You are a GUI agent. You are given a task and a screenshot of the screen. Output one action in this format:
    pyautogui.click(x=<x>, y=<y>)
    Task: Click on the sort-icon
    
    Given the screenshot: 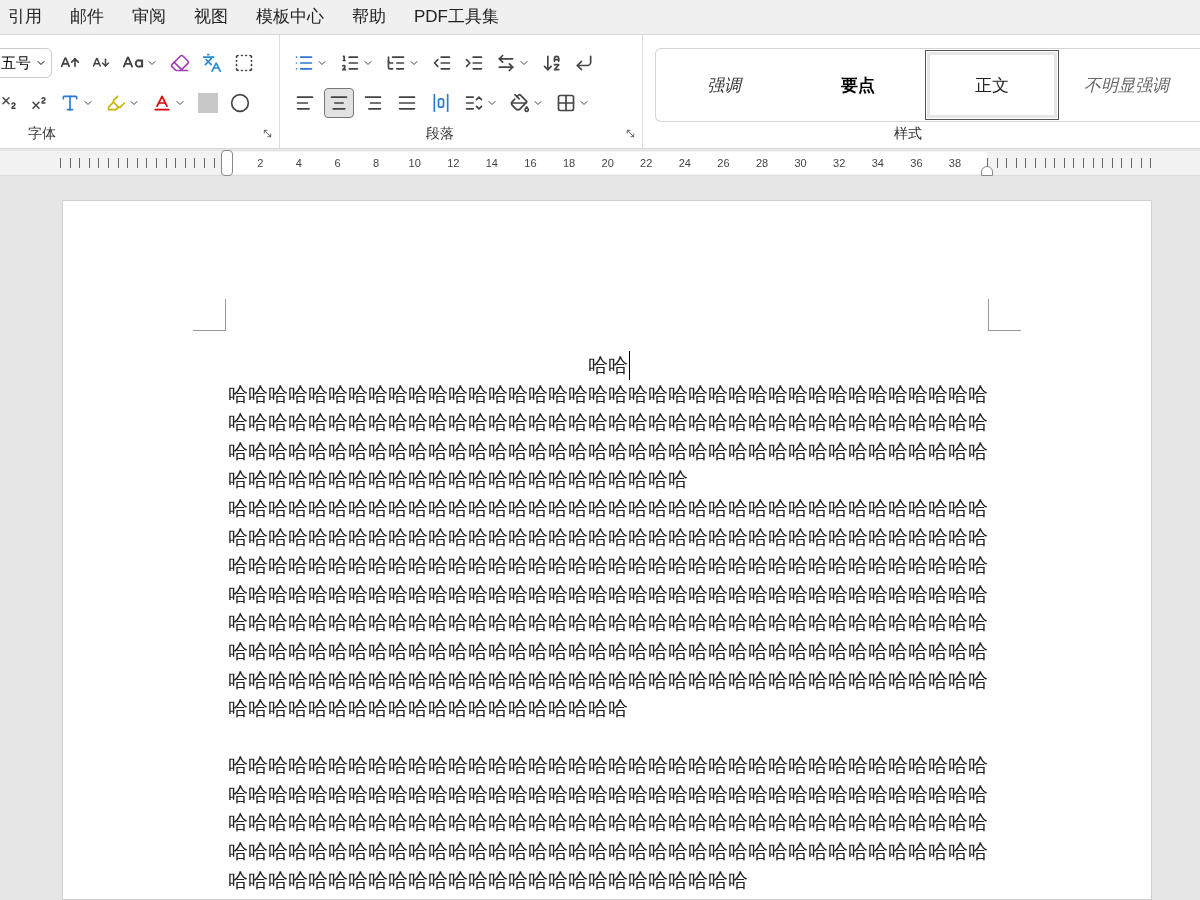 What is the action you would take?
    pyautogui.click(x=552, y=63)
    